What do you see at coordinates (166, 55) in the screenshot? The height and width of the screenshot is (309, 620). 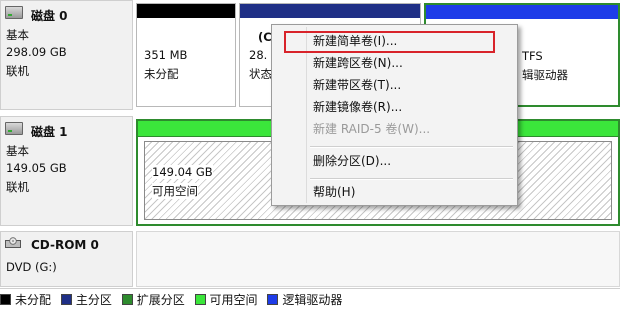 I see `partition-size: 351 MB` at bounding box center [166, 55].